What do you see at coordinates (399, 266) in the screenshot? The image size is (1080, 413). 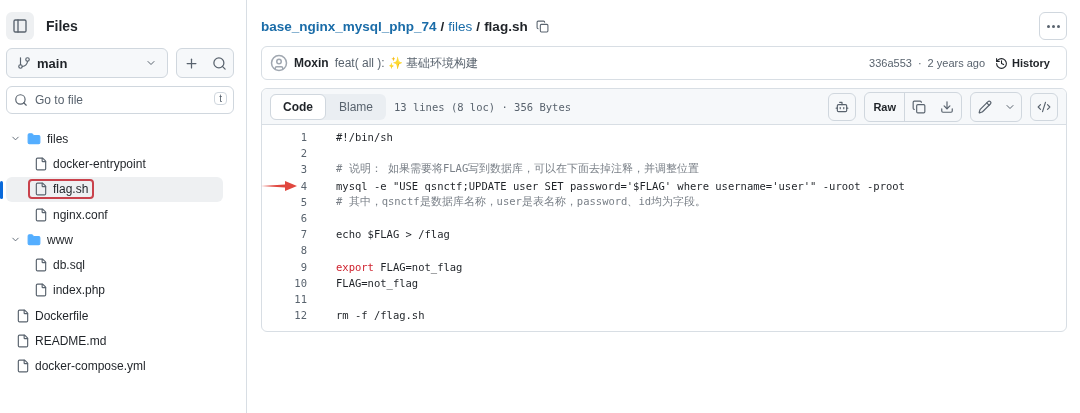 I see `code-line: export FLAG=not_flag` at bounding box center [399, 266].